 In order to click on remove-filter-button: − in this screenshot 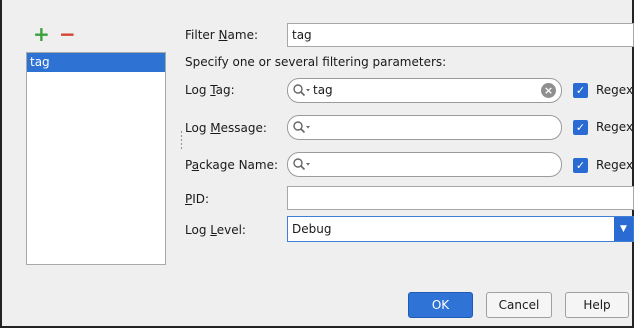, I will do `click(67, 34)`.